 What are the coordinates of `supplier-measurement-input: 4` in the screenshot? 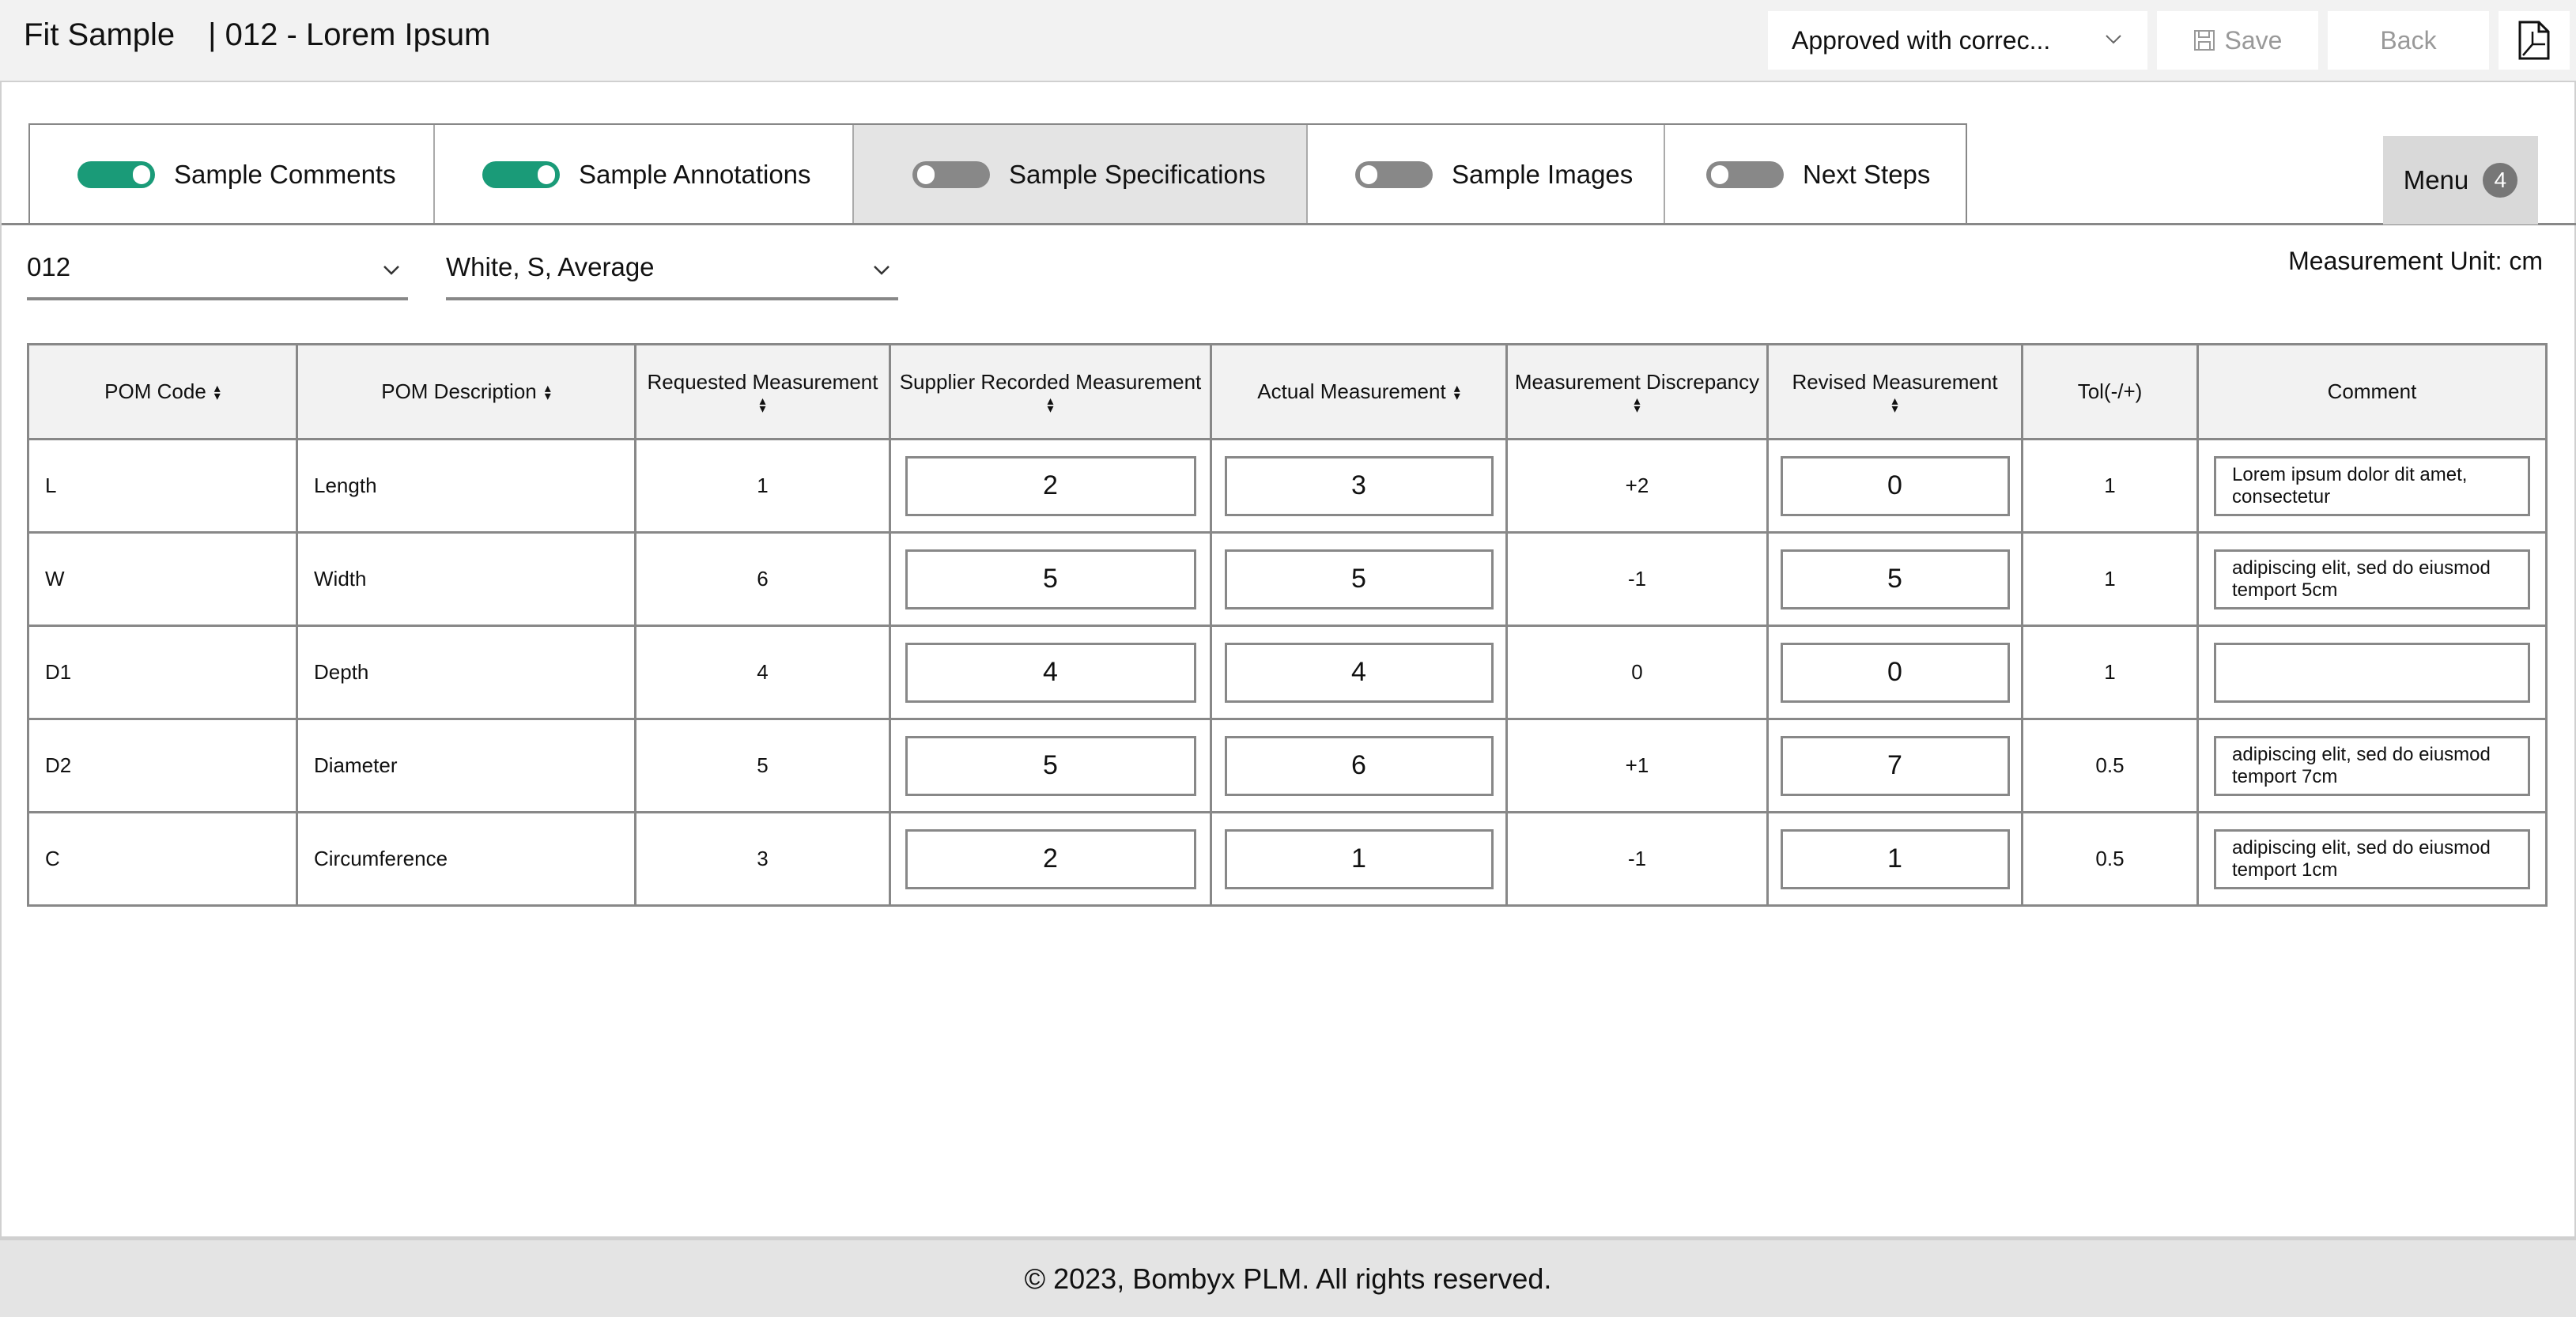 It's located at (1050, 672).